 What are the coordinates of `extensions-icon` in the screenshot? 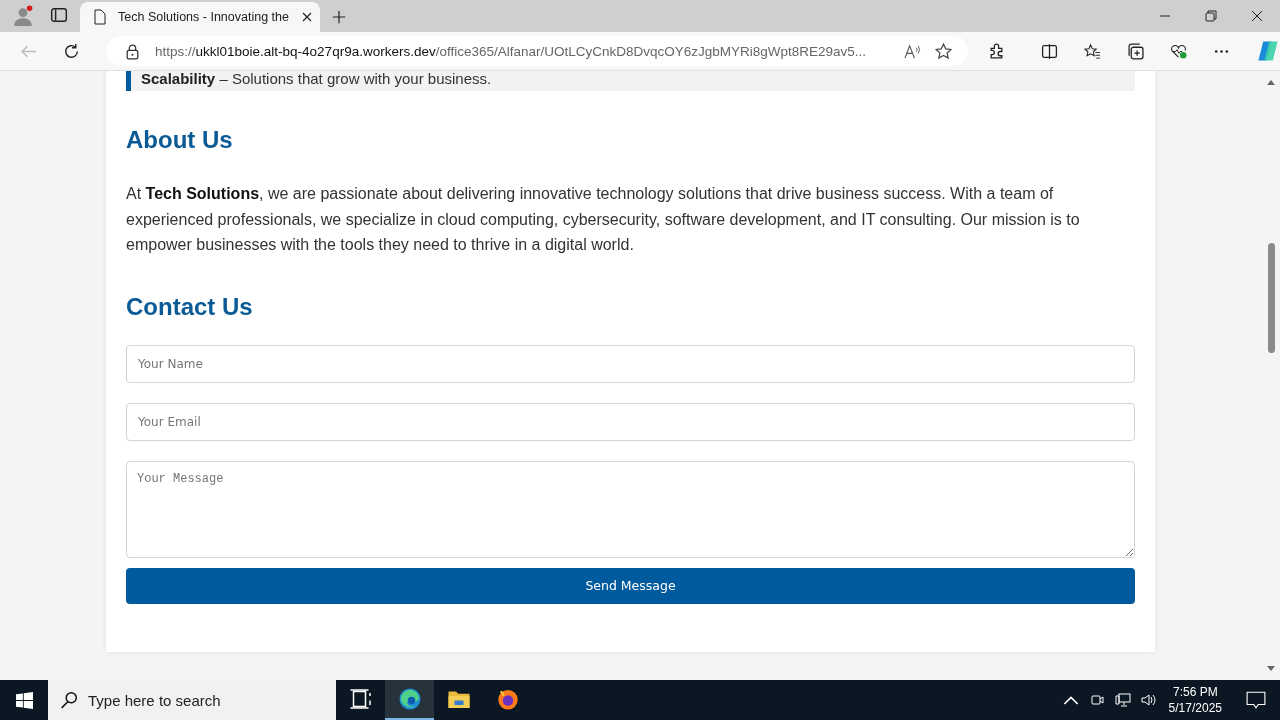 It's located at (996, 51).